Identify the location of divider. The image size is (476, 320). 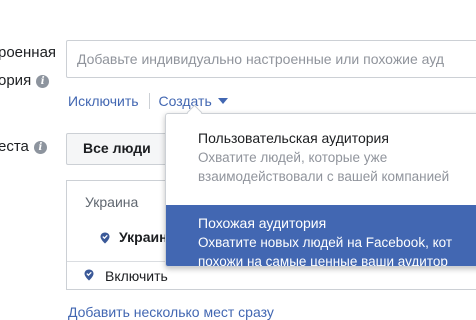
(149, 101).